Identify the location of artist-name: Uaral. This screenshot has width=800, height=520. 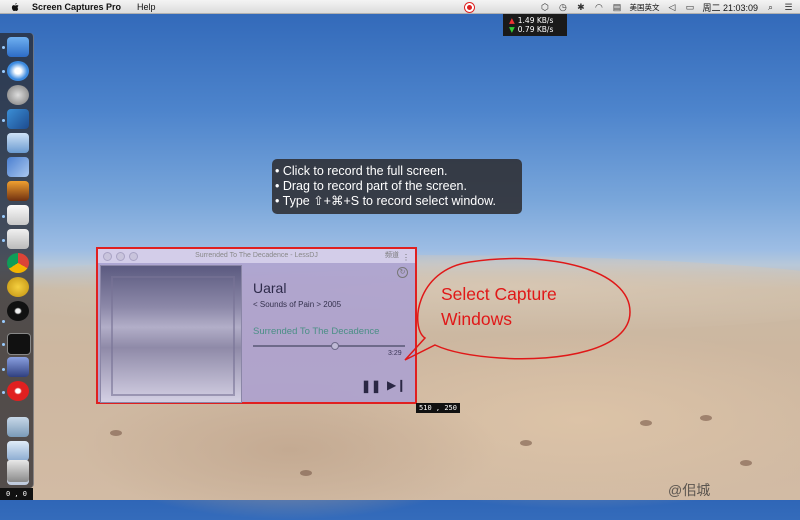
(270, 288).